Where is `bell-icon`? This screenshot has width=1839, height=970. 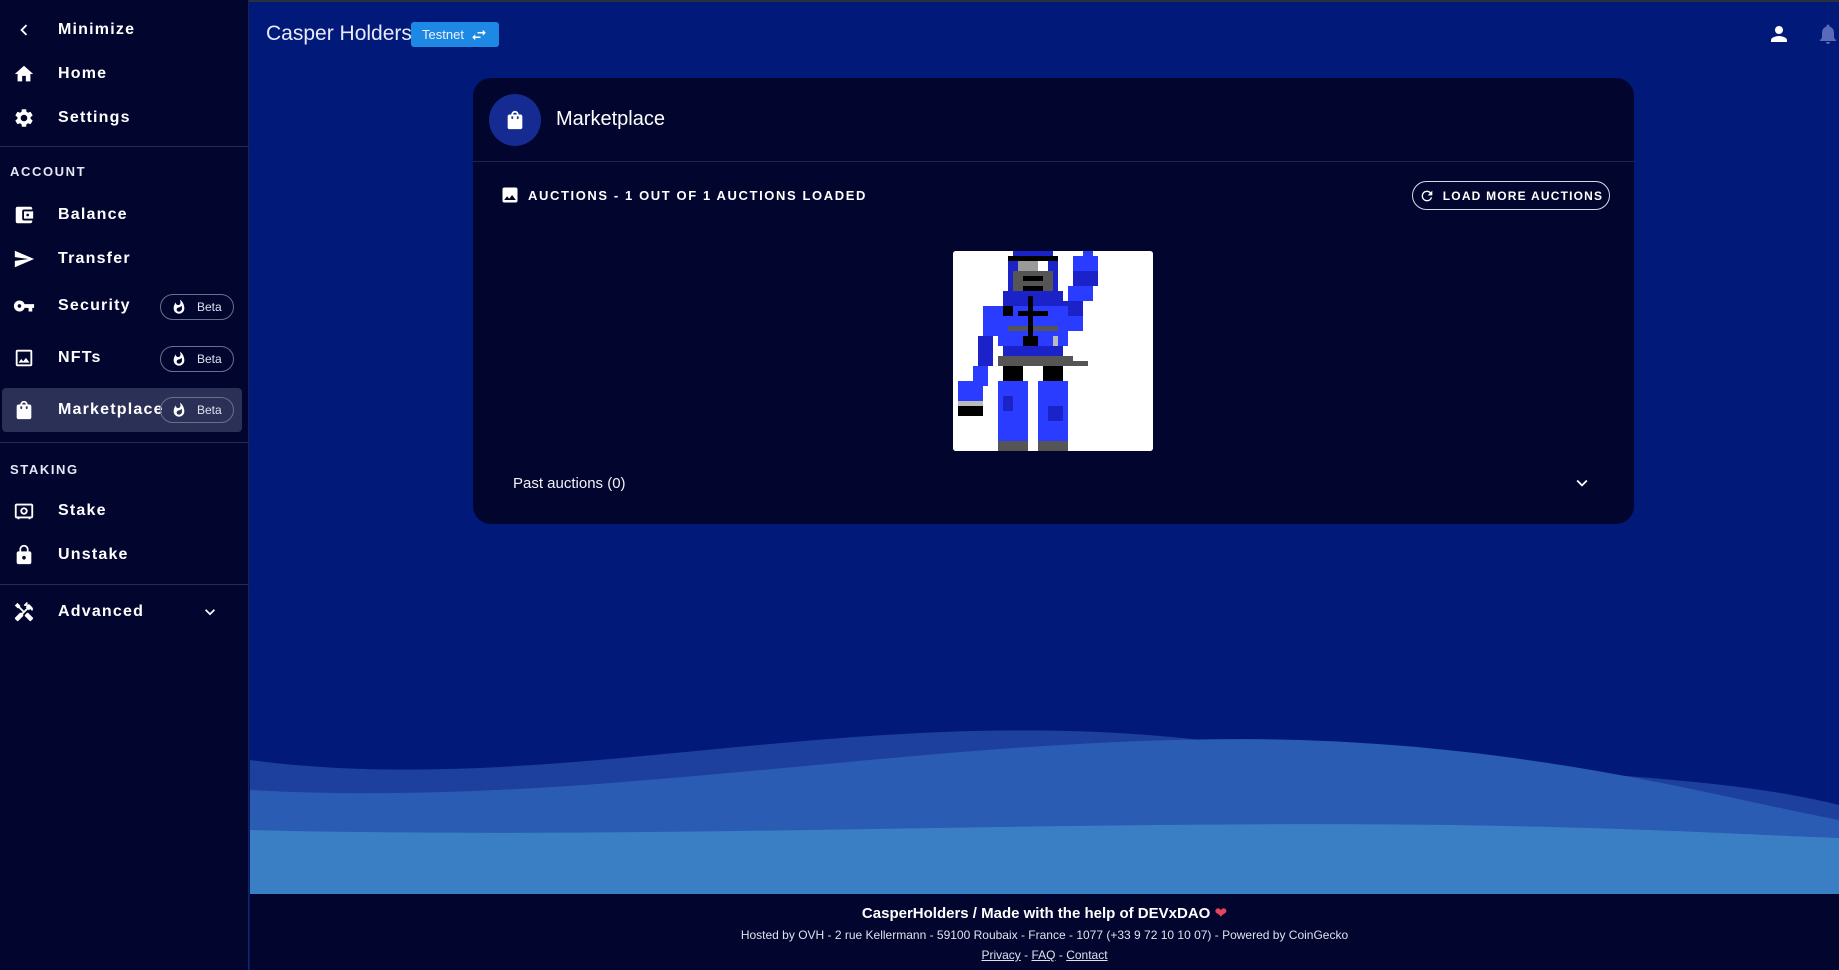
bell-icon is located at coordinates (1827, 34).